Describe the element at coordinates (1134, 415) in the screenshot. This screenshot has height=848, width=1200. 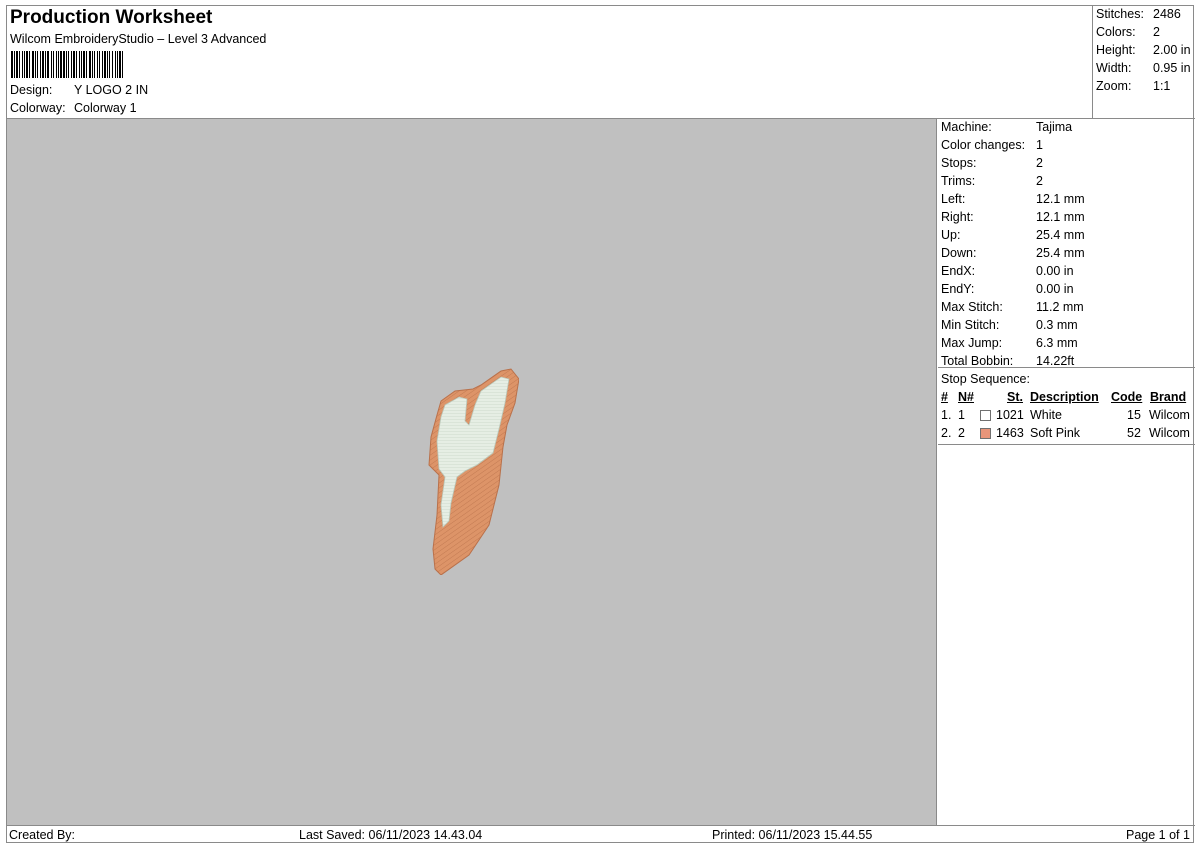
I see `thread-stock-code: 15` at that location.